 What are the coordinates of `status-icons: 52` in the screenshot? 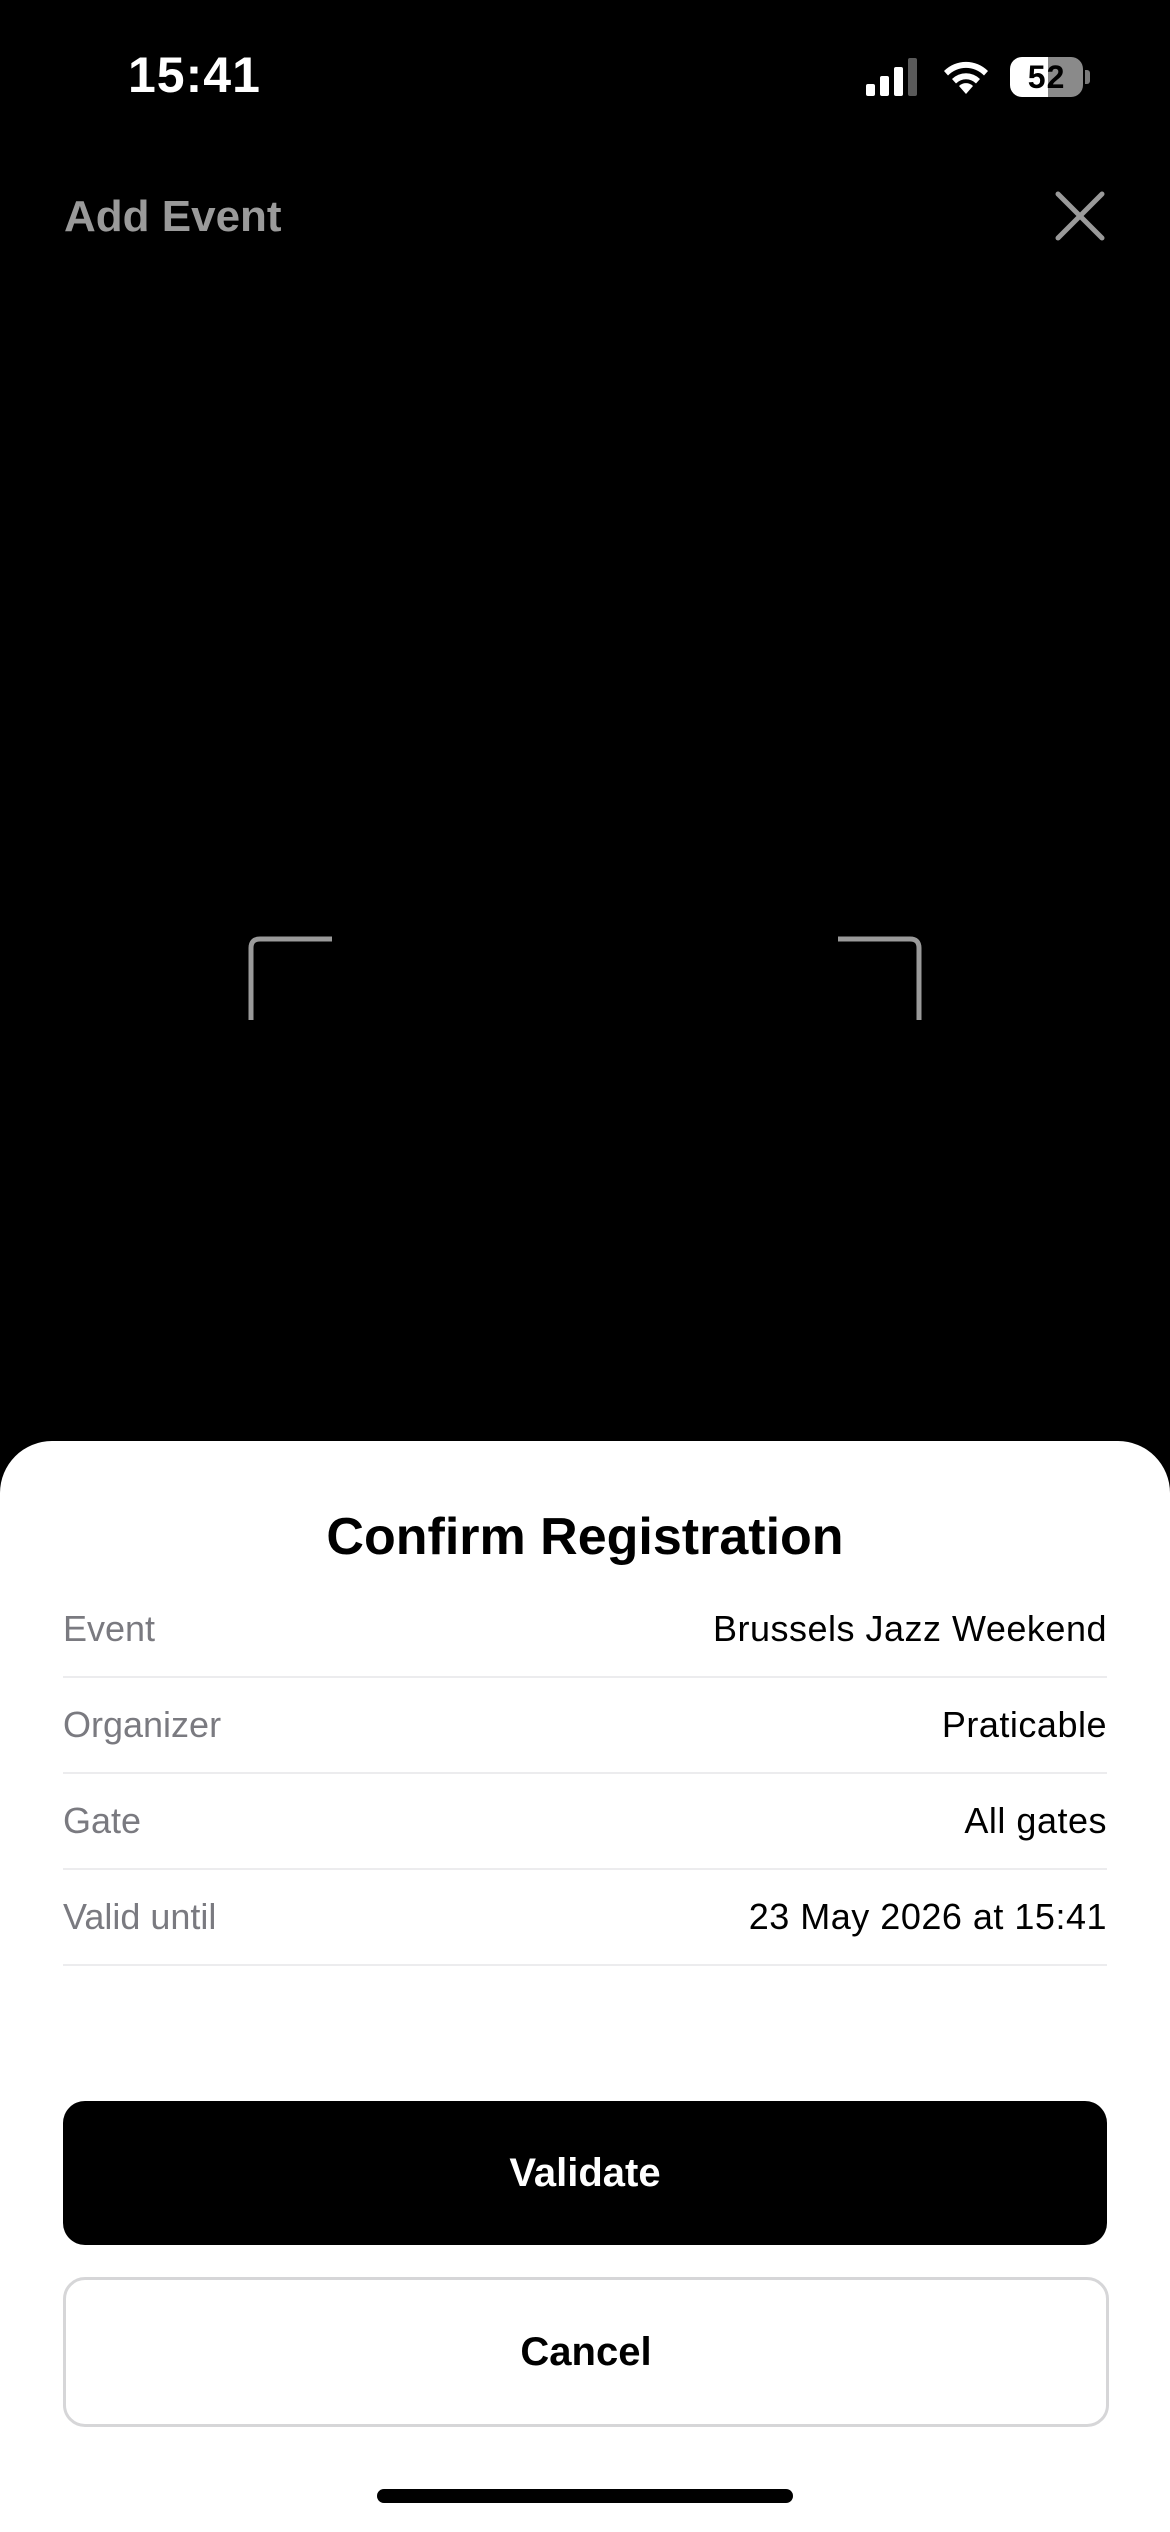 It's located at (978, 77).